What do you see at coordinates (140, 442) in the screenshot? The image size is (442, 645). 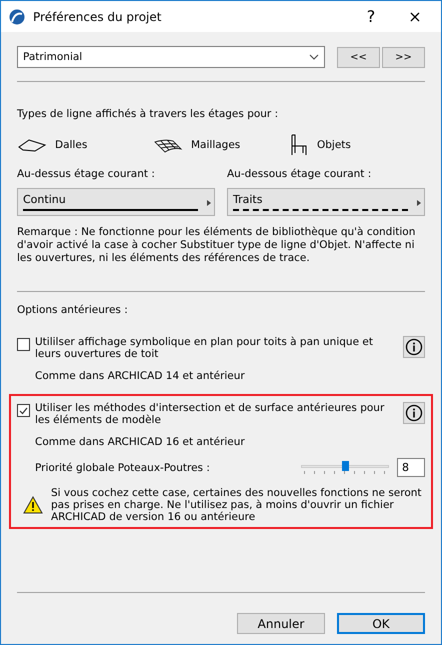 I see `option-subtitle: Comme dans ARCHICAD 16 et antérieur` at bounding box center [140, 442].